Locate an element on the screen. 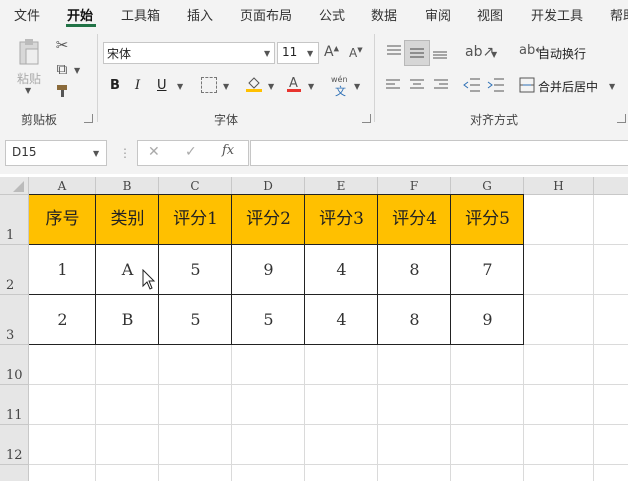  row-number: 3 is located at coordinates (10, 335).